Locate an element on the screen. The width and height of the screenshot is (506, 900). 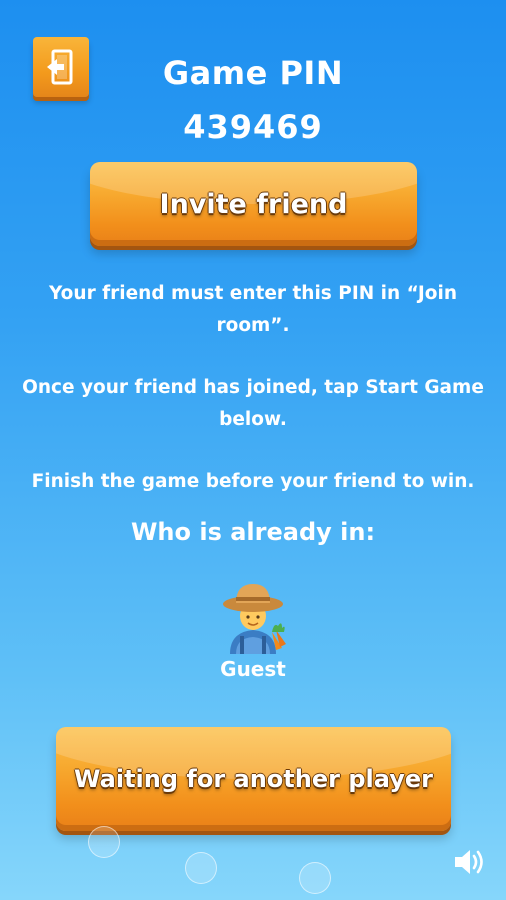
player-list-item is located at coordinates (253, 618).